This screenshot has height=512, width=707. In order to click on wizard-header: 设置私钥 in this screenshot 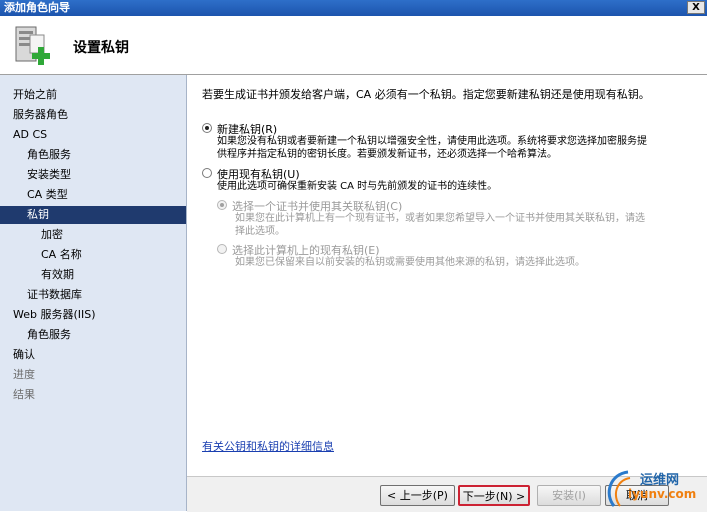, I will do `click(353, 45)`.